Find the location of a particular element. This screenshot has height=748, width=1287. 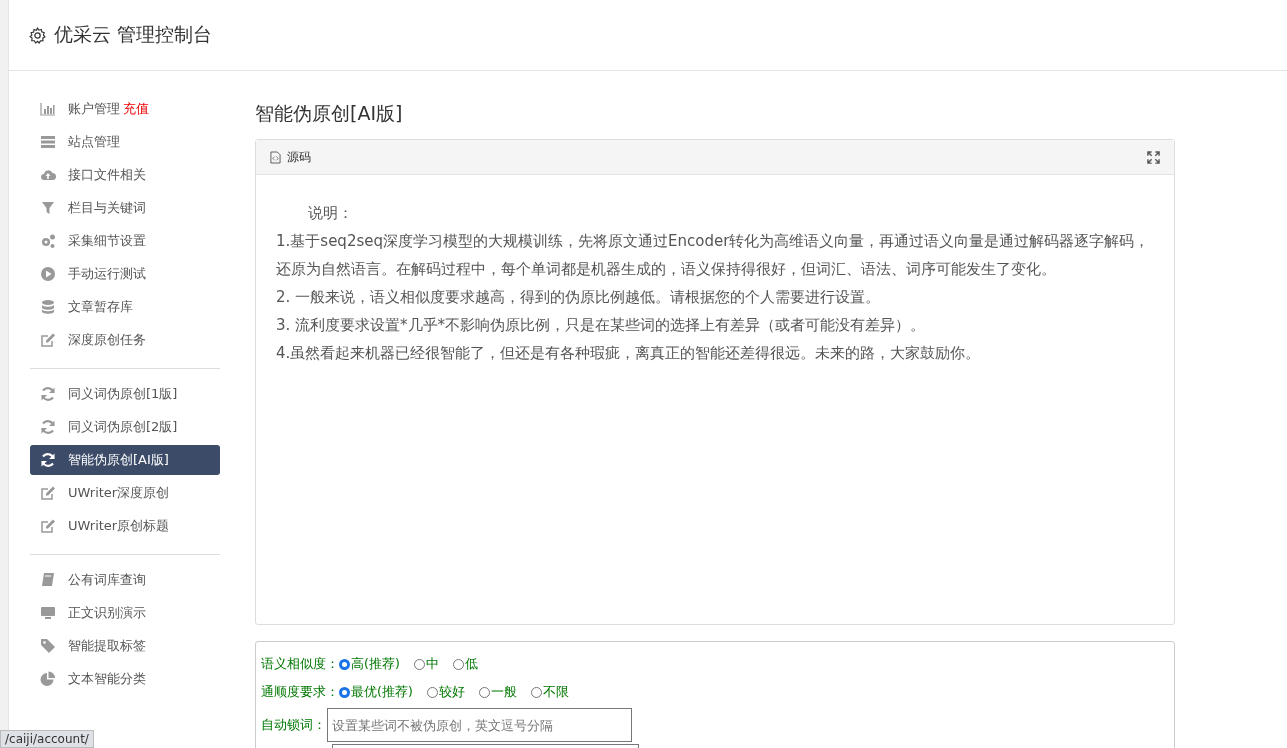

option-label: 通顺度要求： is located at coordinates (300, 692).